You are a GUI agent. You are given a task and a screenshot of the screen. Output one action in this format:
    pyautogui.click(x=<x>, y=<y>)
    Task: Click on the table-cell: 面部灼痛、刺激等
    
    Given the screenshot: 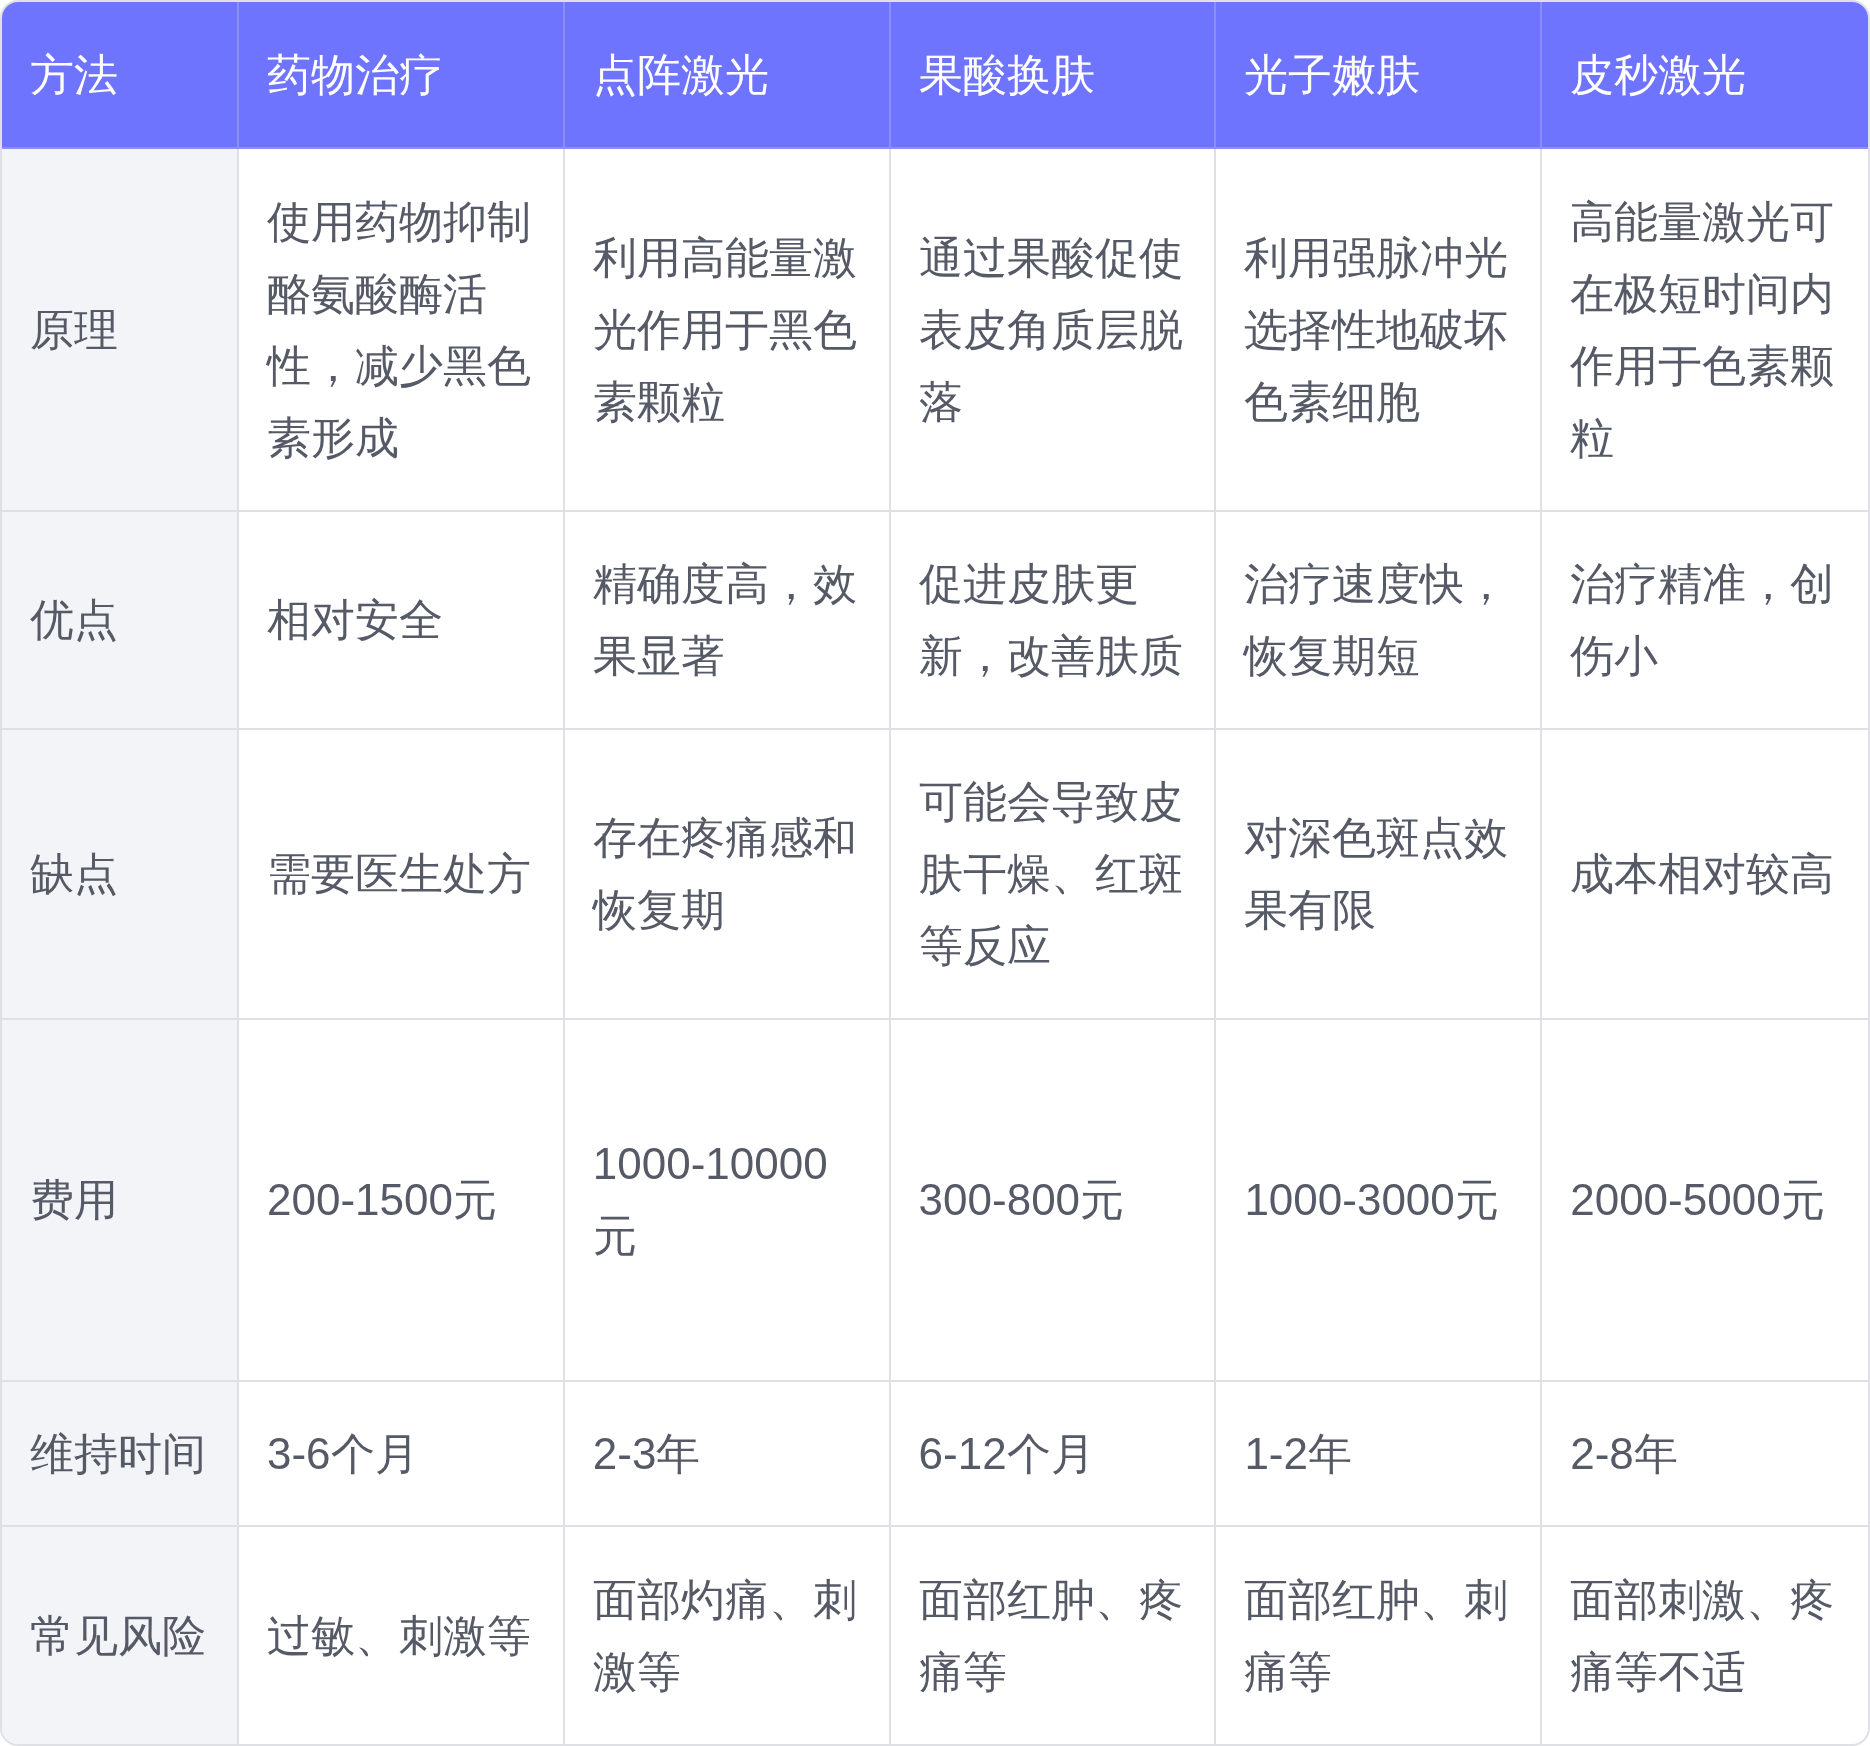 What is the action you would take?
    pyautogui.click(x=727, y=1635)
    